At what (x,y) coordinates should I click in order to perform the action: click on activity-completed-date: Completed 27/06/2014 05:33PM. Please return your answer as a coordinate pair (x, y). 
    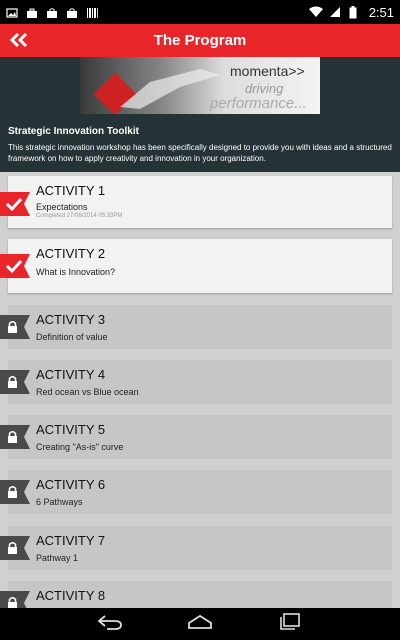
    Looking at the image, I should click on (79, 216).